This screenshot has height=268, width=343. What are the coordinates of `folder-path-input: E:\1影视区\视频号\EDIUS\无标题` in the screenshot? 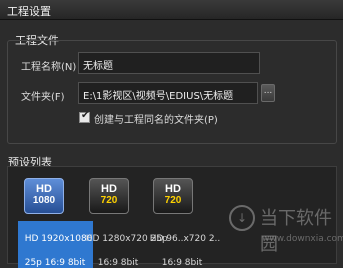 It's located at (168, 93).